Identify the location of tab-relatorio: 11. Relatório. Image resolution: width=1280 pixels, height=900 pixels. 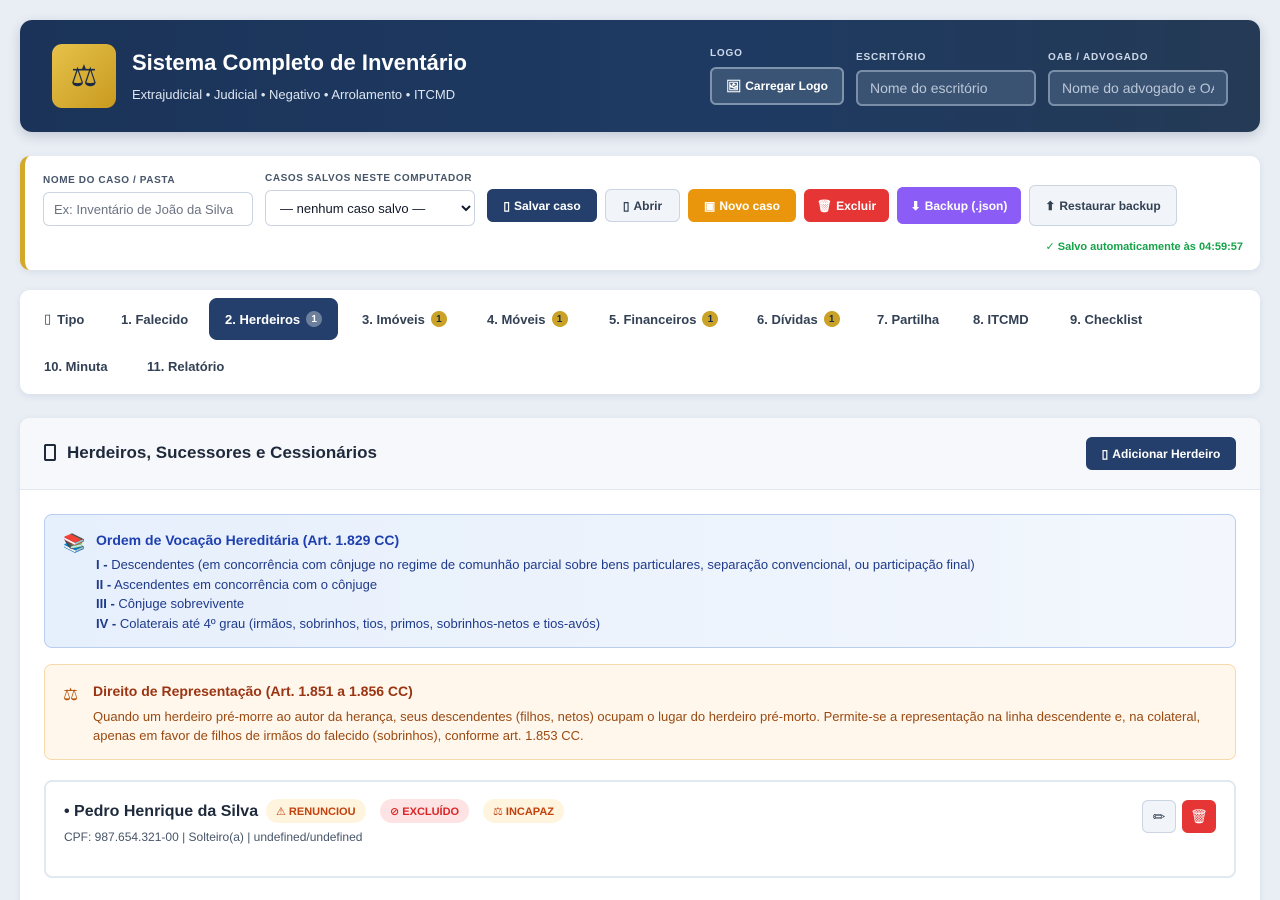
(185, 366).